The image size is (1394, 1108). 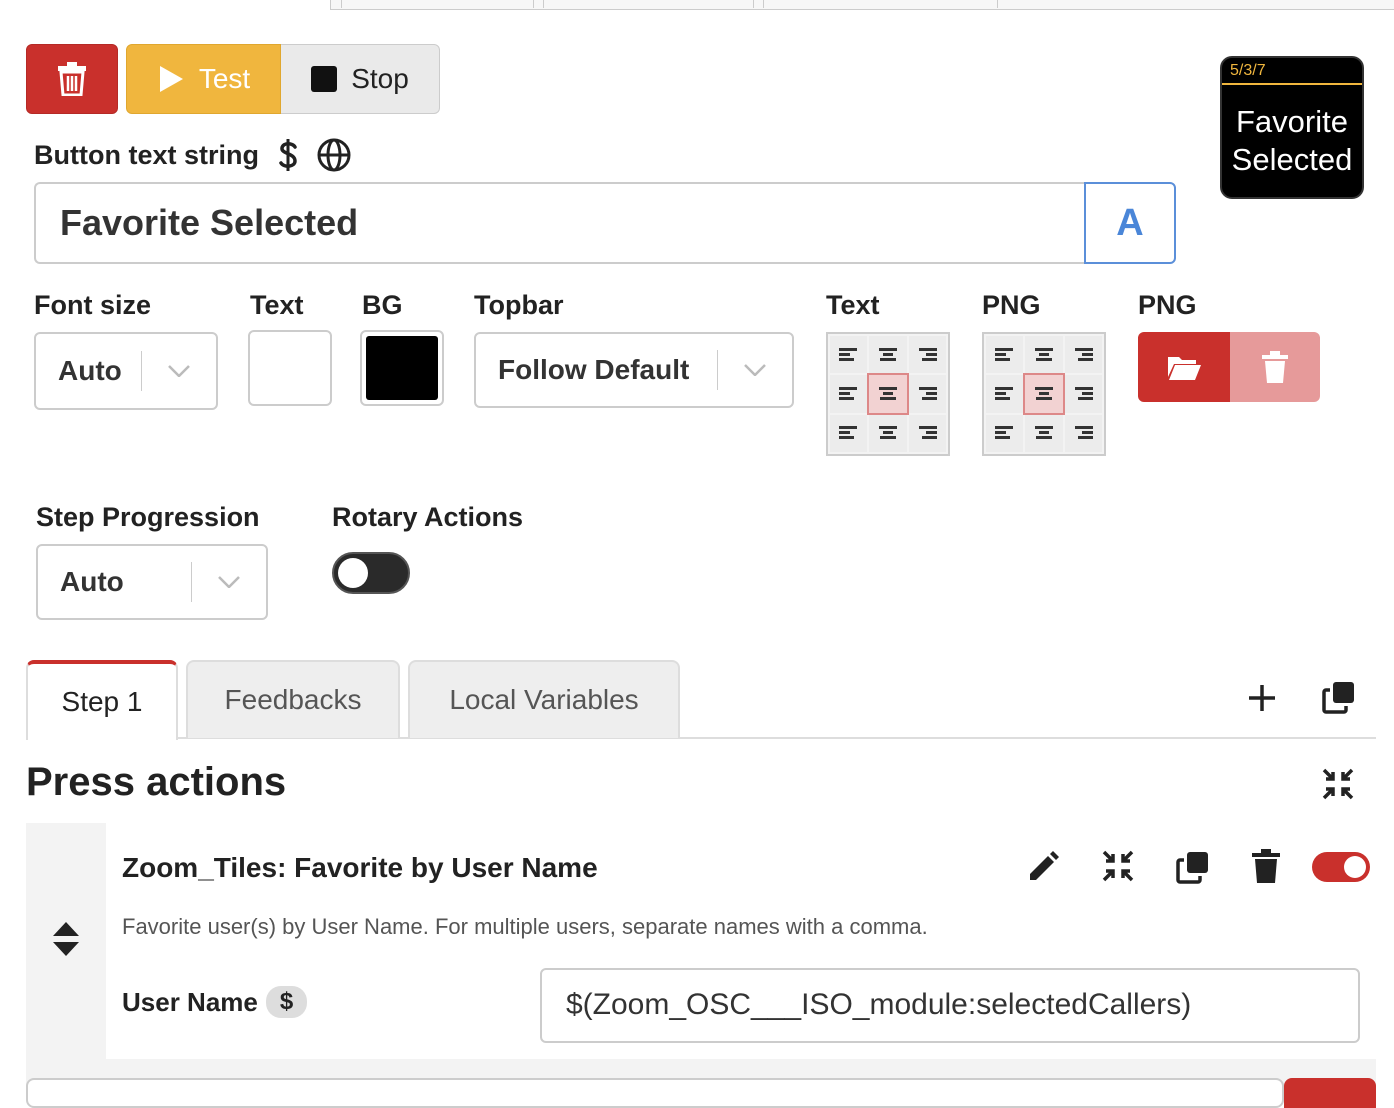 What do you see at coordinates (72, 79) in the screenshot?
I see `delete-button` at bounding box center [72, 79].